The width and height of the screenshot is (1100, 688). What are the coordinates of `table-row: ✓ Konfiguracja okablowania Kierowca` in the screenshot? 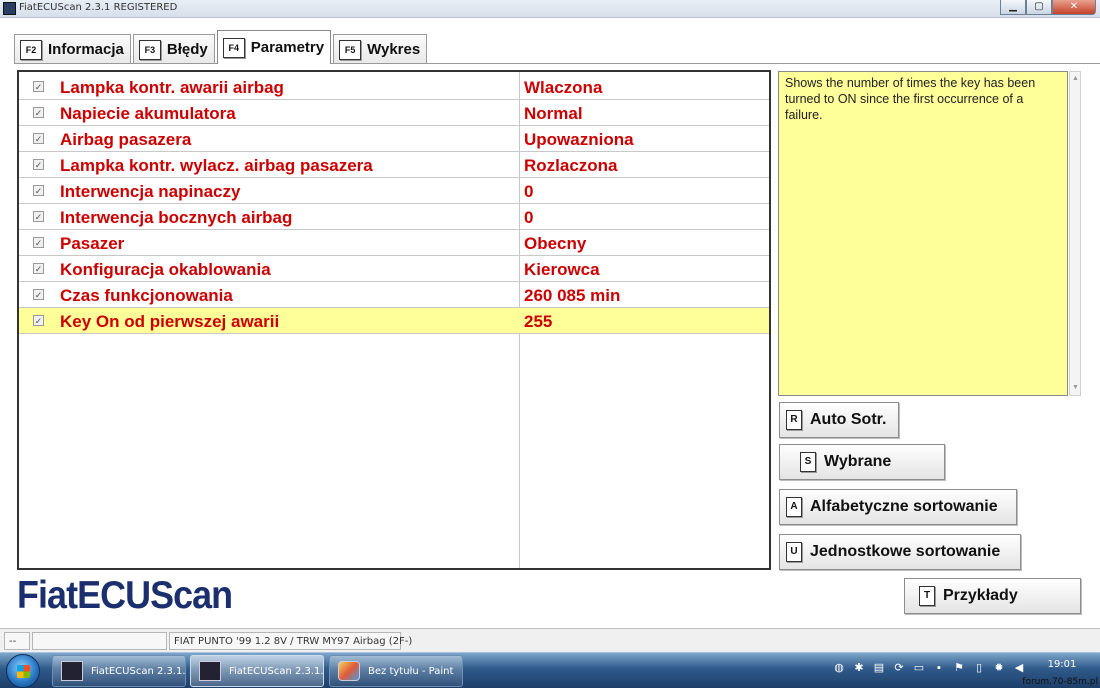 It's located at (394, 269).